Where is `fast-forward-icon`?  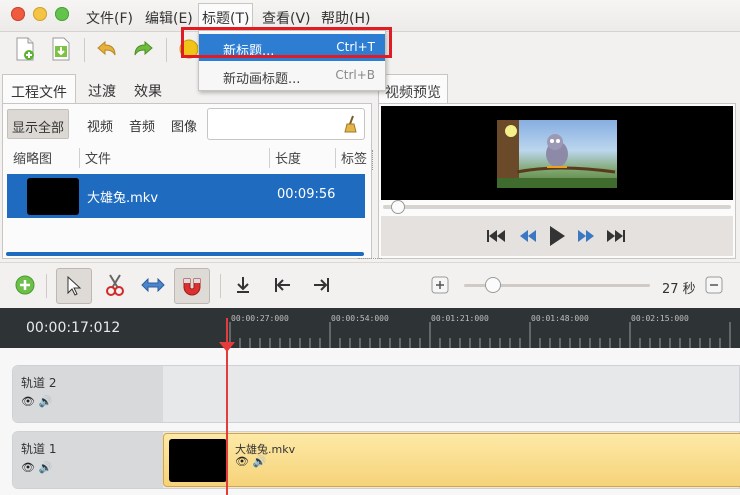
fast-forward-icon is located at coordinates (586, 236).